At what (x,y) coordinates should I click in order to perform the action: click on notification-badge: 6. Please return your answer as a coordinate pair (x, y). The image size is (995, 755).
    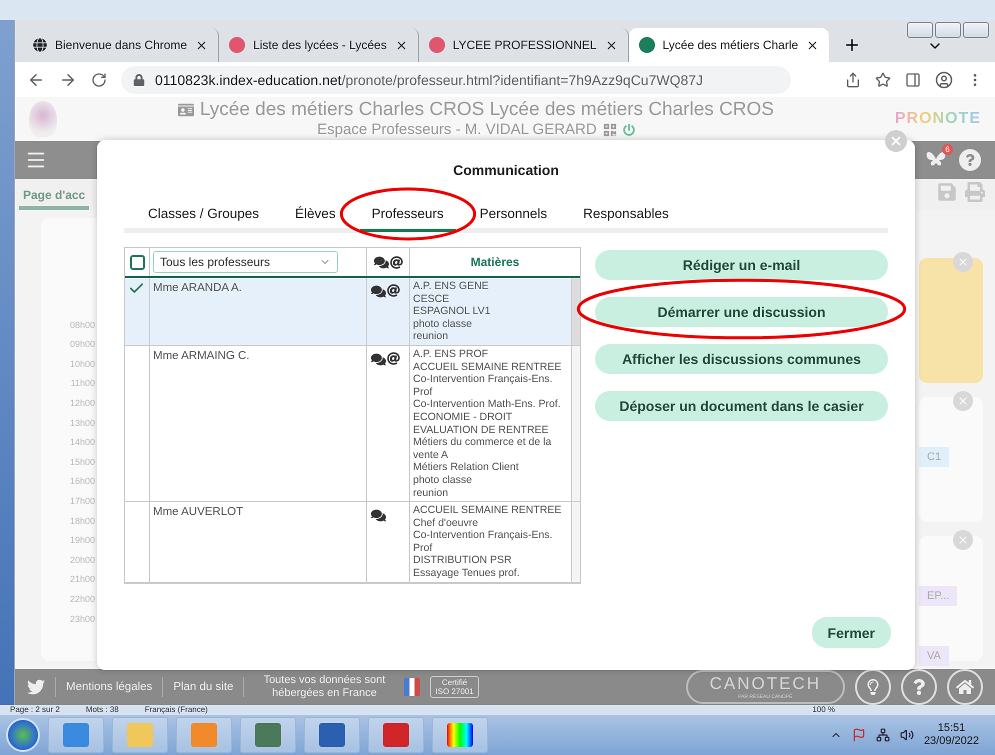
    Looking at the image, I should click on (947, 149).